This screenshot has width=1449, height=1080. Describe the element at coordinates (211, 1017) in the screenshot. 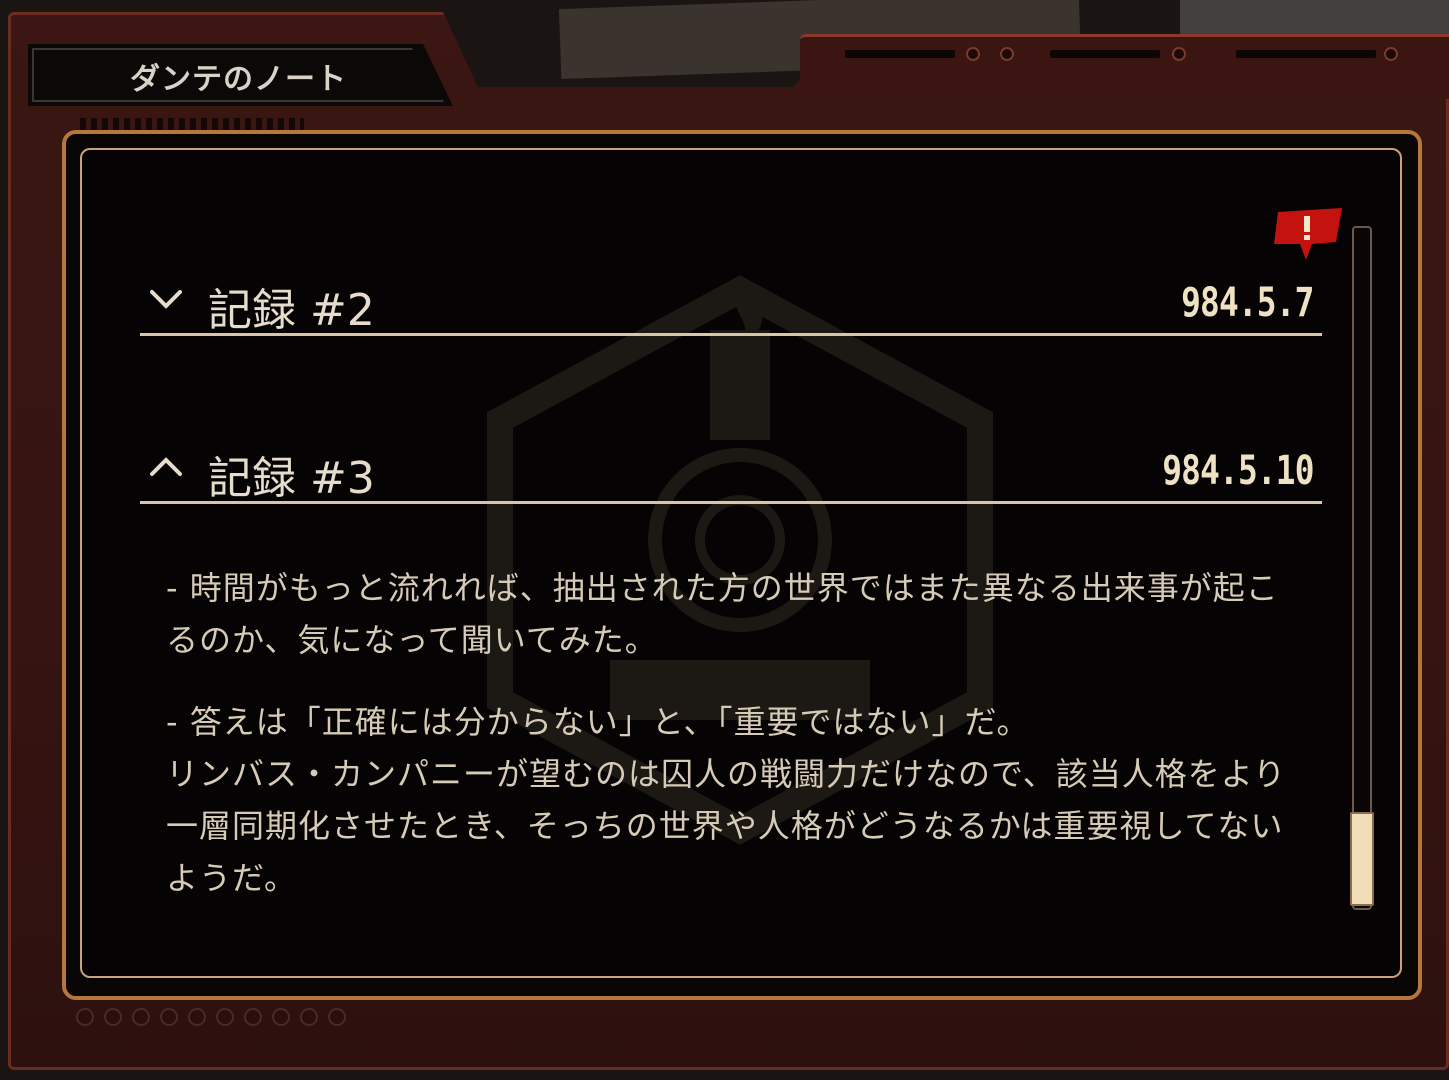

I see `bottom-dot-decoration` at that location.